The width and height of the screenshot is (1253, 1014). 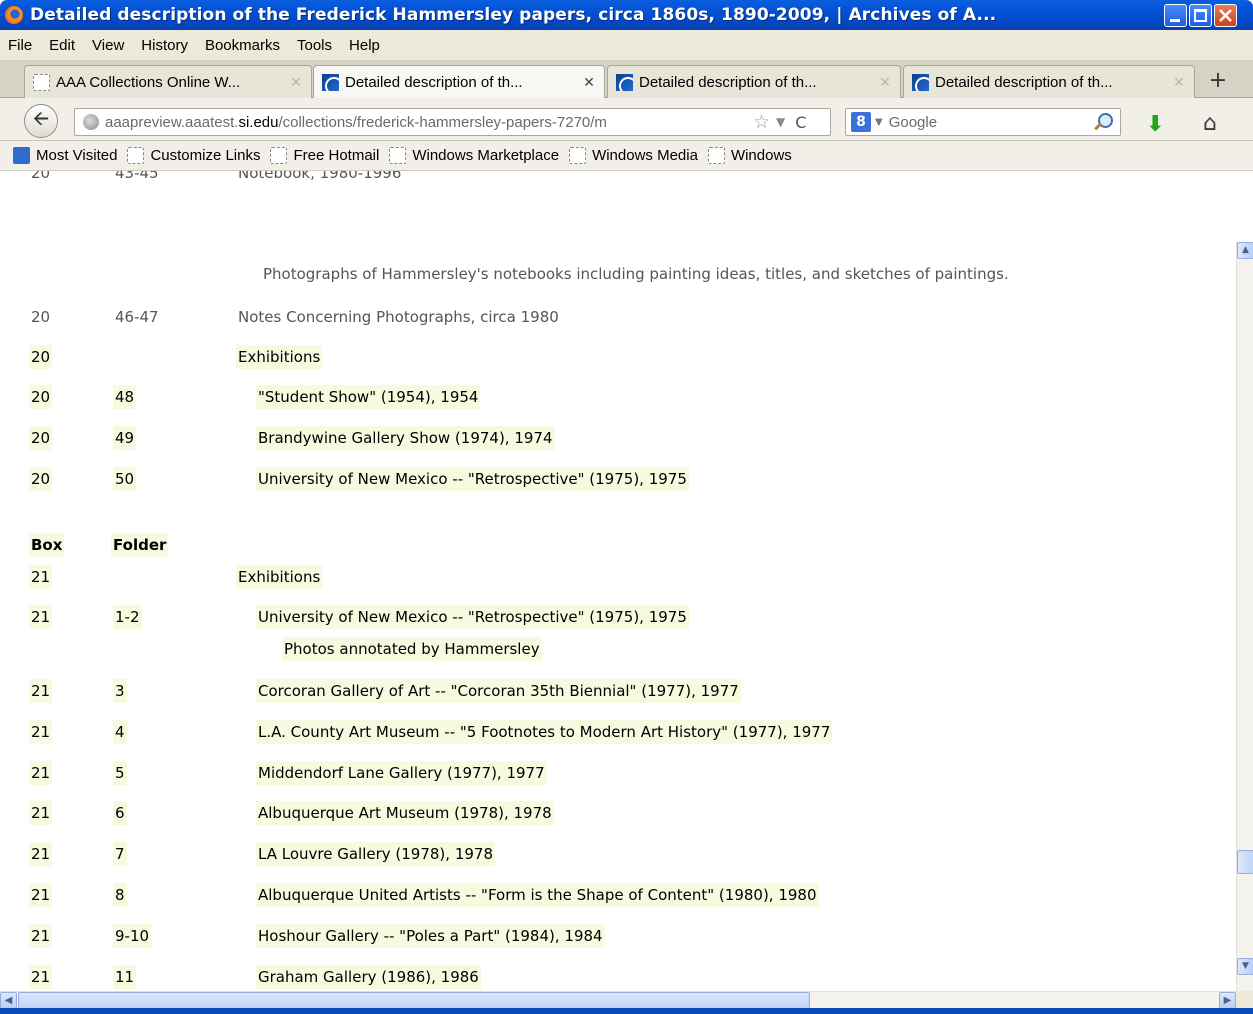 I want to click on title-cell: Albuquerque Art Museum (1978), 1978, so click(x=405, y=813).